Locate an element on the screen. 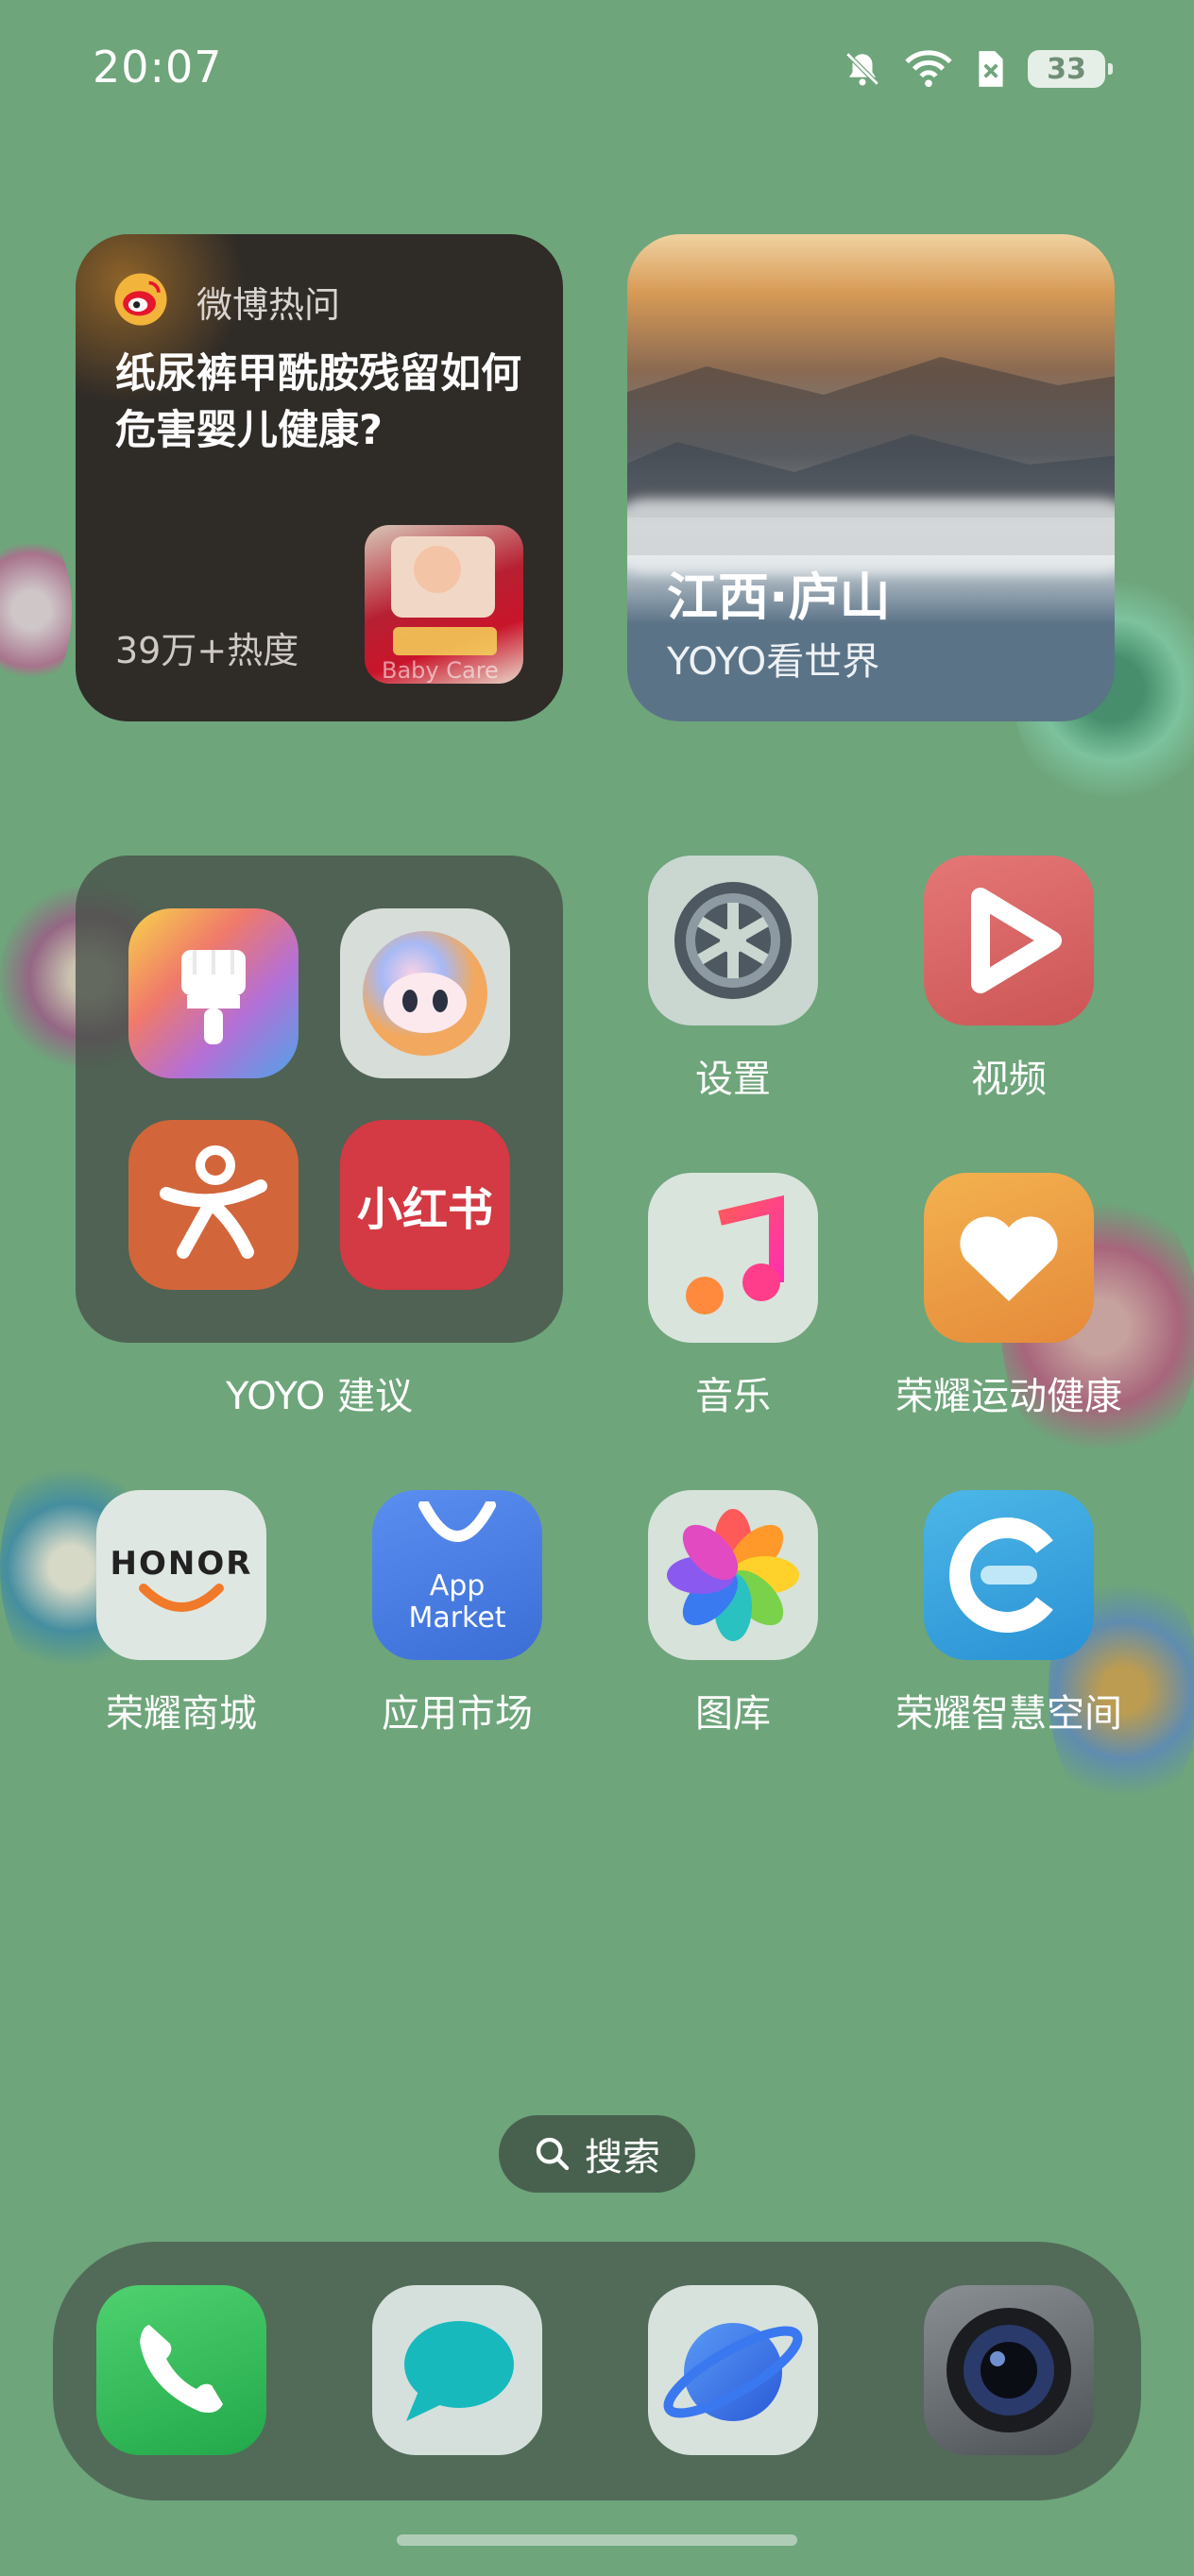 The image size is (1194, 2576). battery-level: 33 is located at coordinates (1066, 69).